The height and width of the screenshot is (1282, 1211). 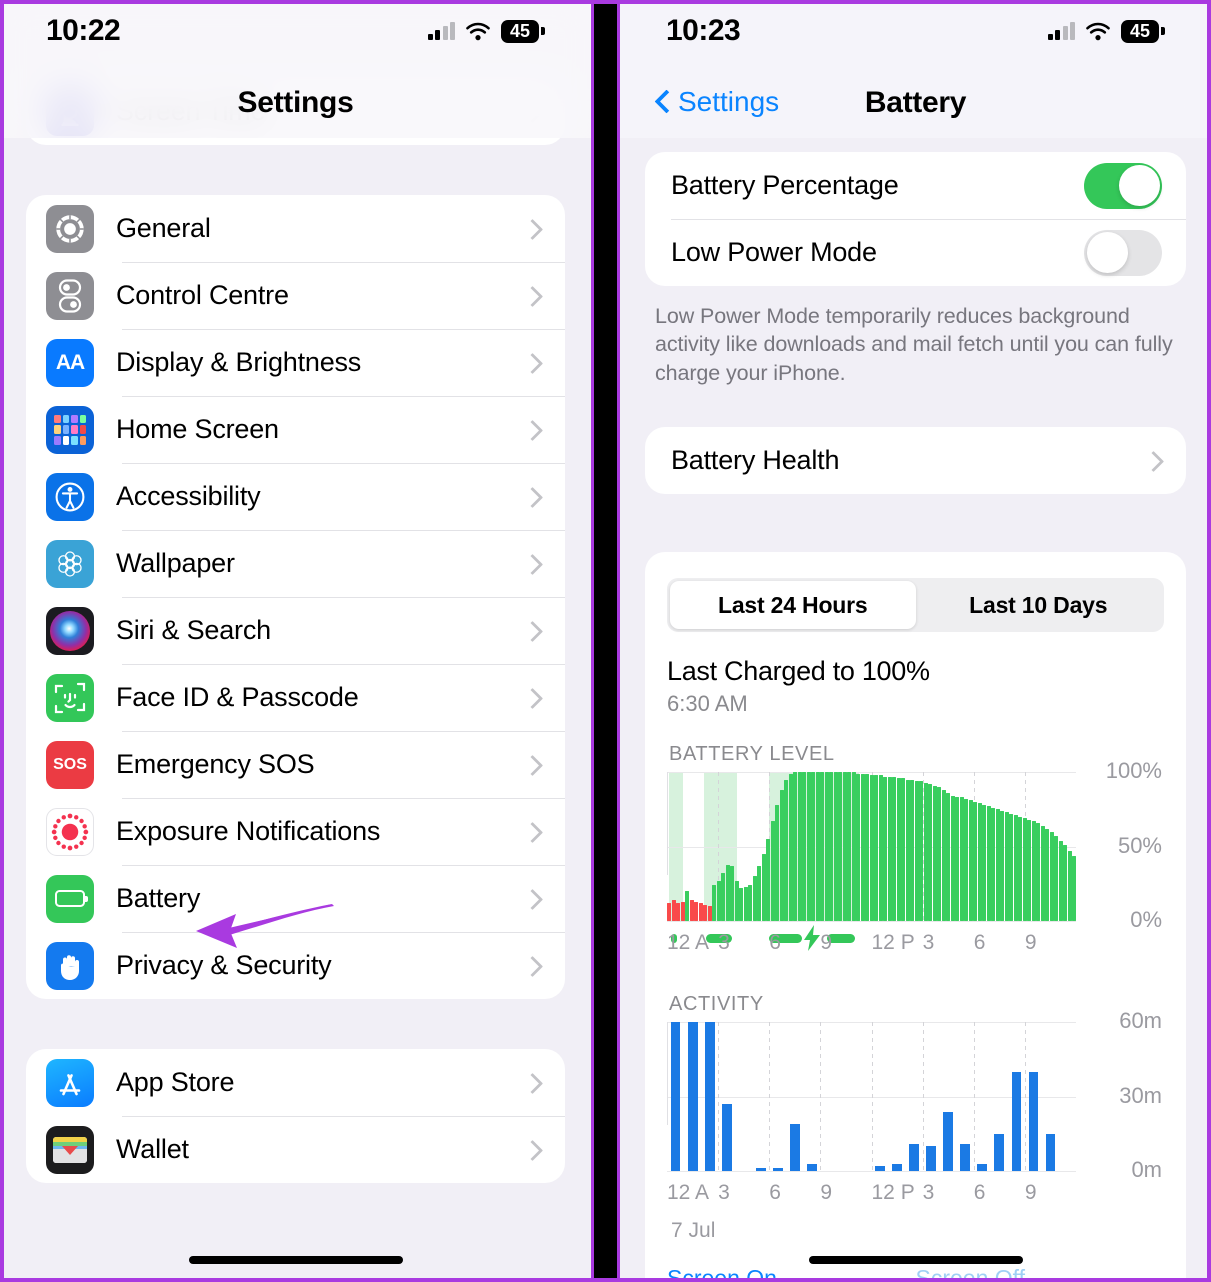 I want to click on tab-last-10-days: Last 10 Days, so click(x=1039, y=605).